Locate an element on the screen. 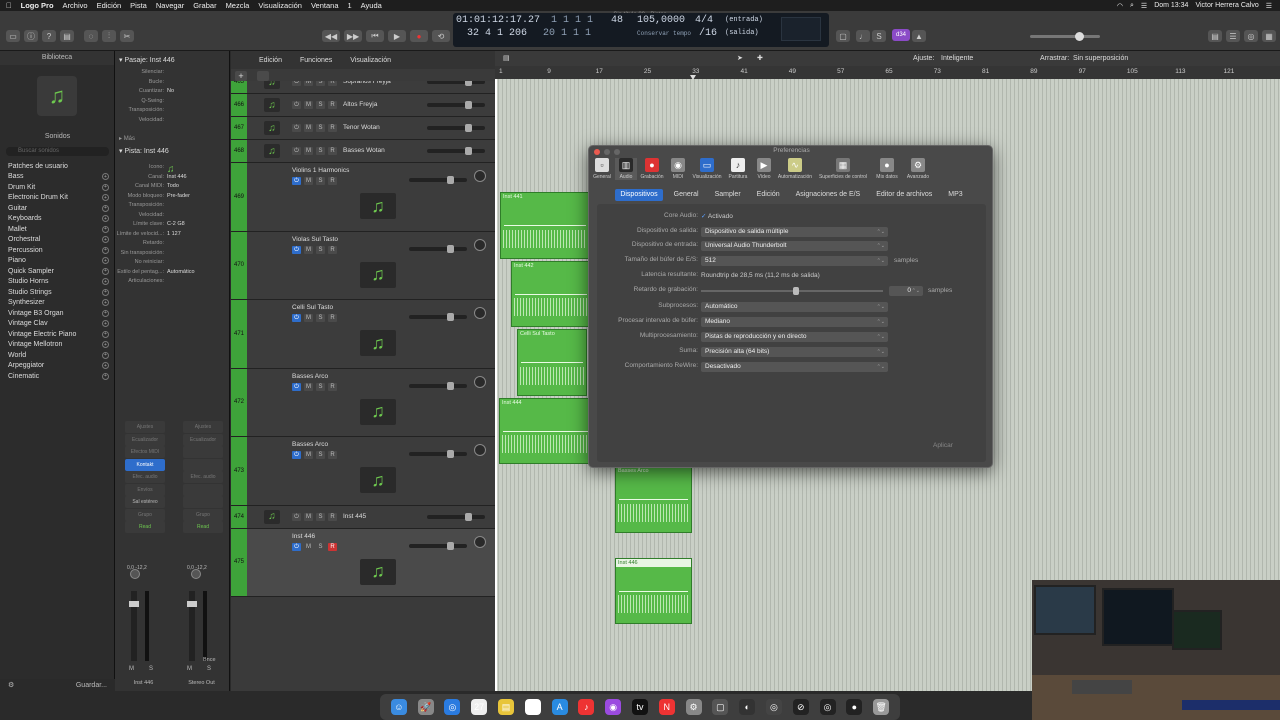  inspector-row: Sin transposición: is located at coordinates (172, 253).